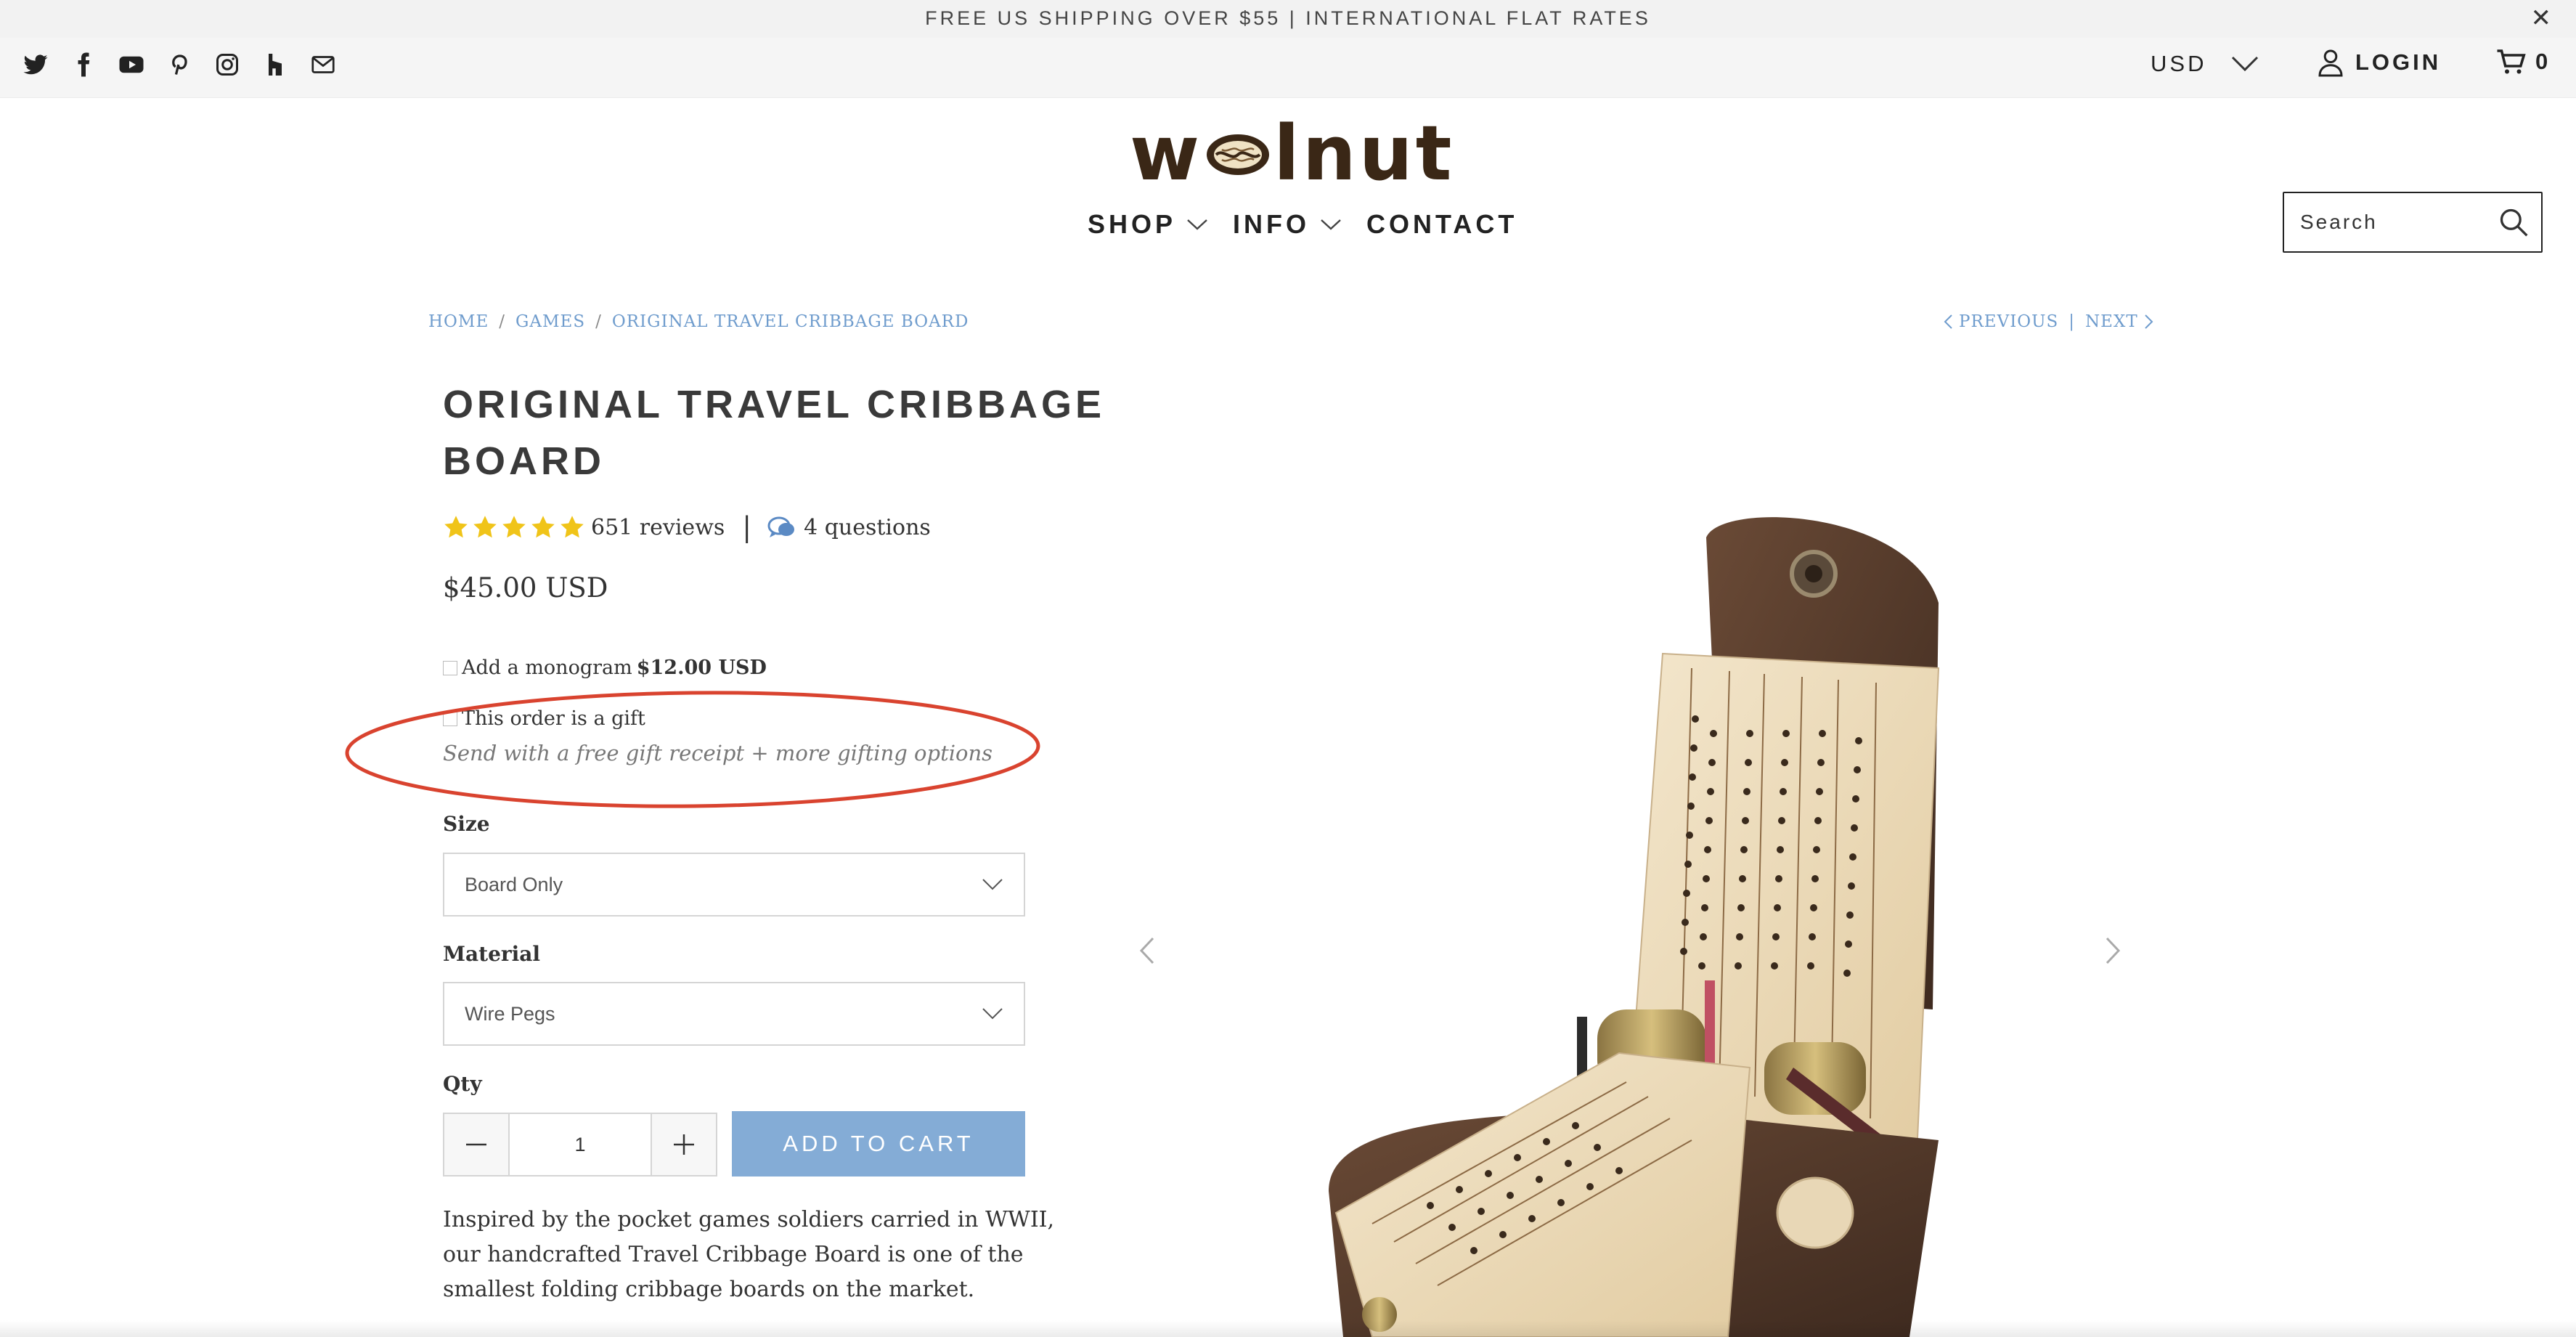 The image size is (2576, 1337). I want to click on pinterest-icon, so click(179, 64).